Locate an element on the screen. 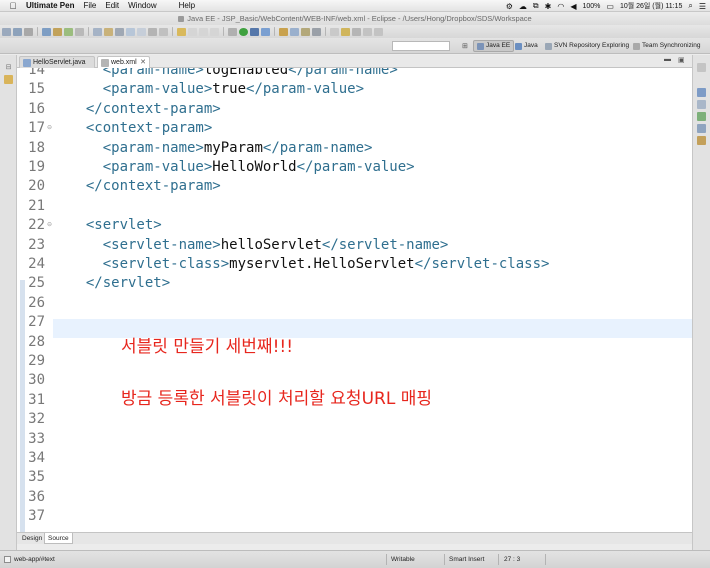 This screenshot has width=710, height=568. restore-right-icon is located at coordinates (701, 67).